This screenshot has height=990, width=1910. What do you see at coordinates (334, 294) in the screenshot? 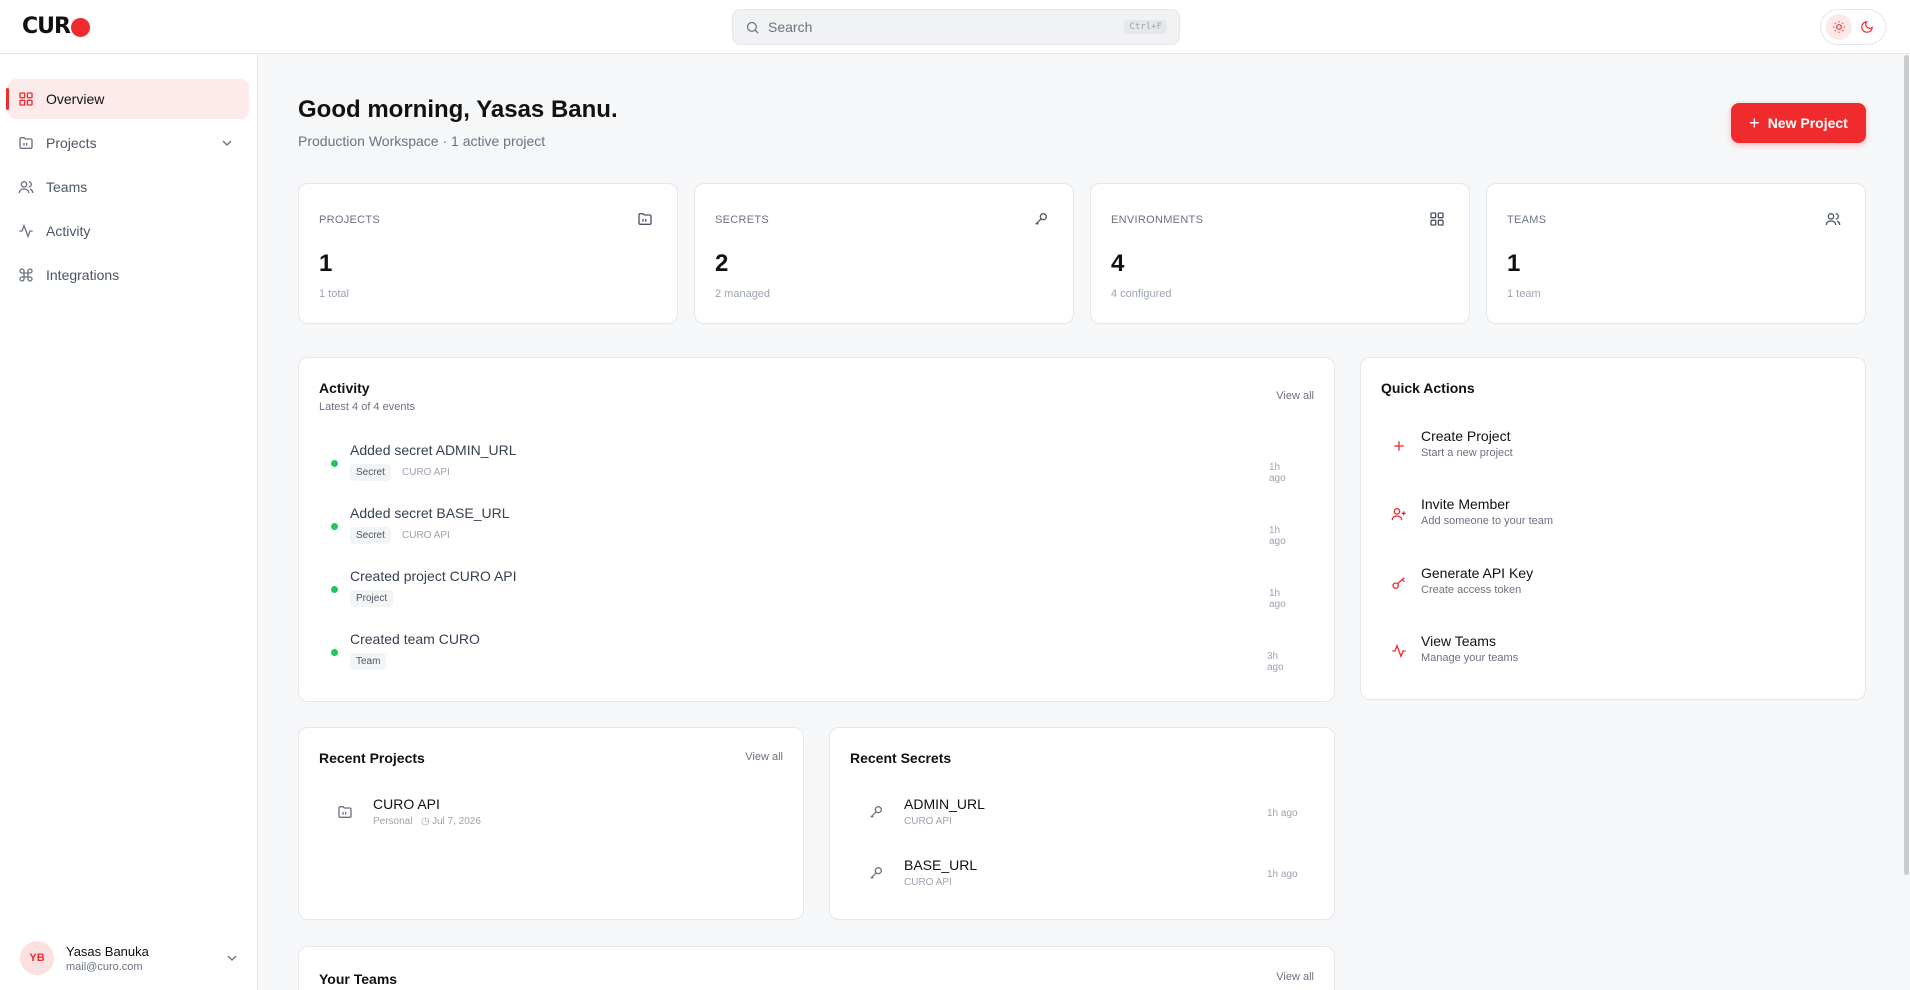
I see `stat-sub: 1 total` at bounding box center [334, 294].